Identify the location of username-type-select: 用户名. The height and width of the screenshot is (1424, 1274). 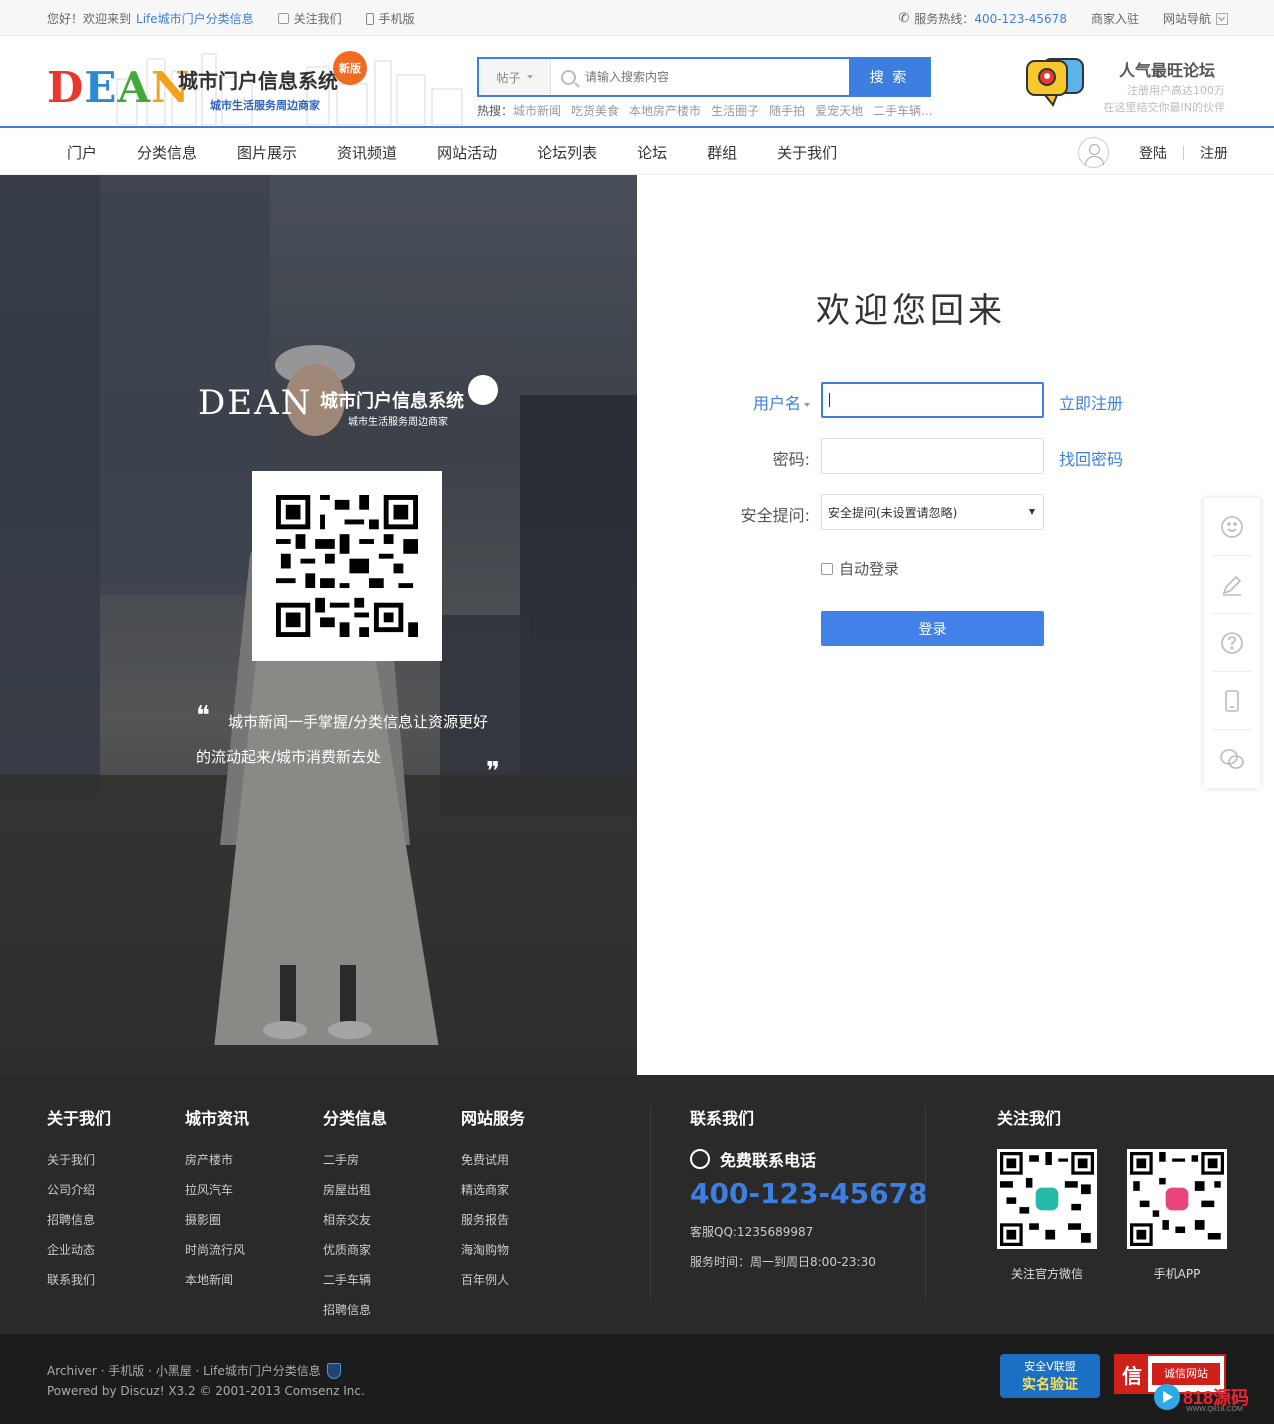
(781, 402).